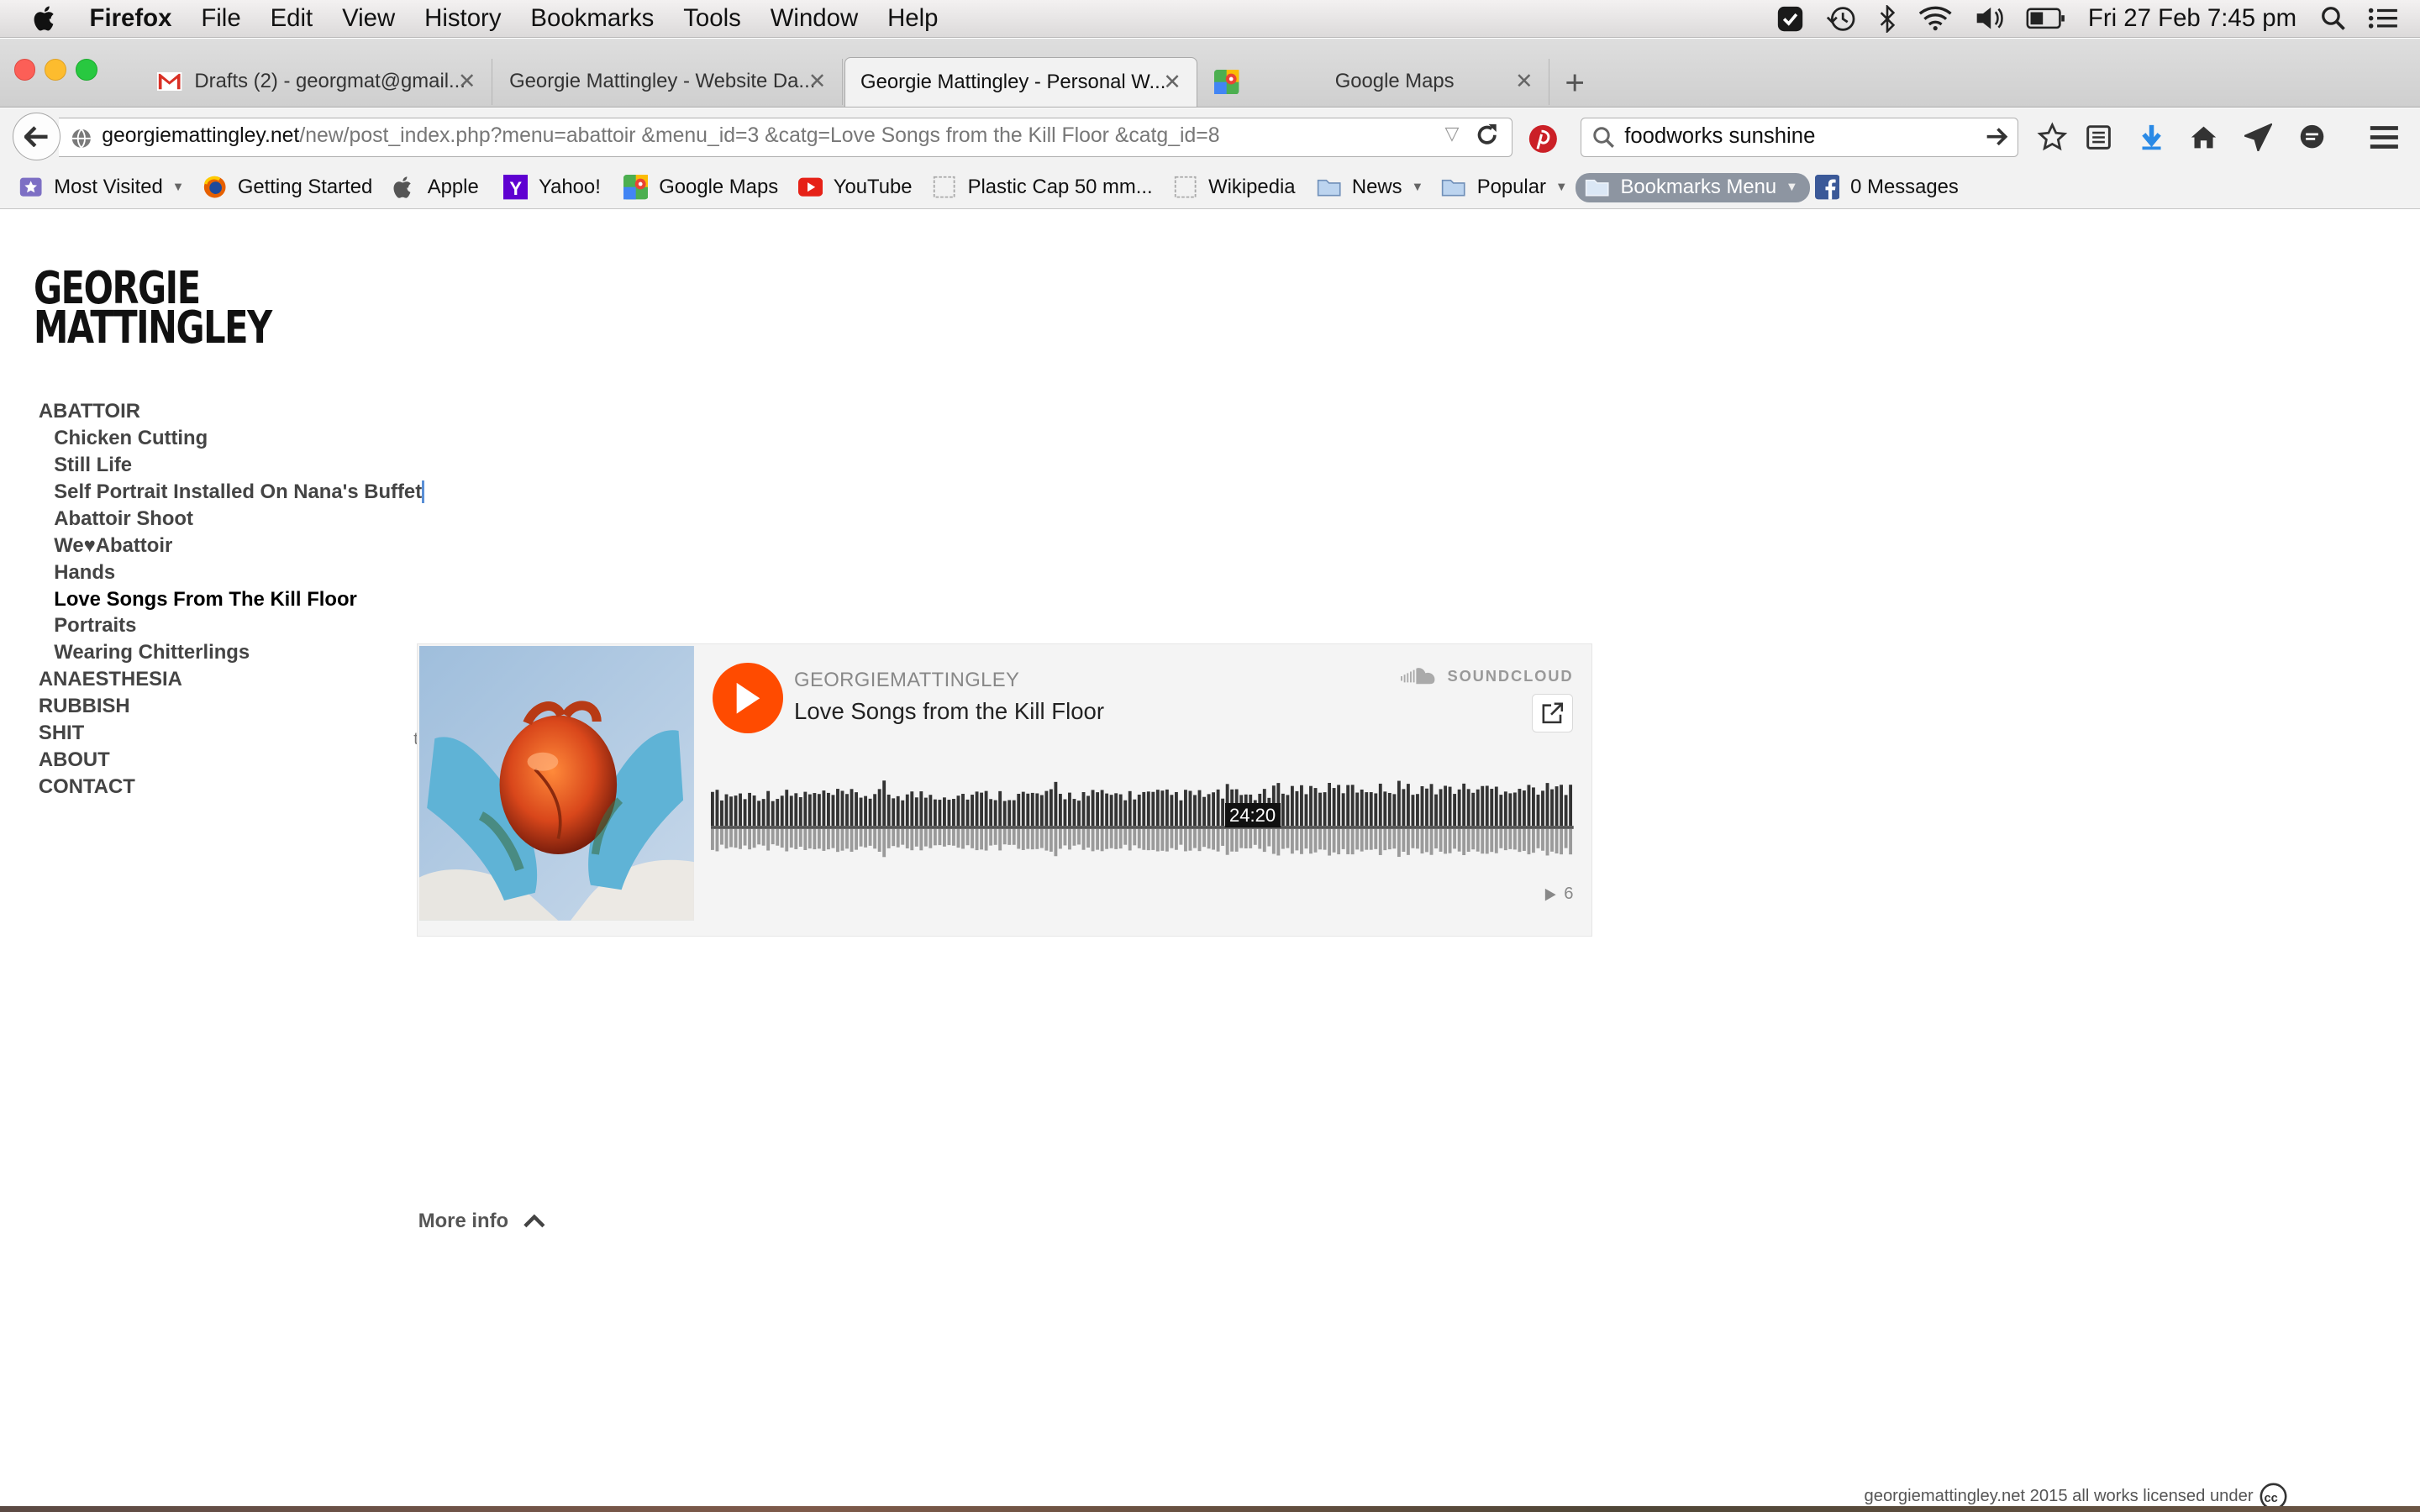 This screenshot has width=2420, height=1512. Describe the element at coordinates (232, 492) in the screenshot. I see `nav-item-self-portrait: Self Portrait Installed On Nana's Buffet` at that location.